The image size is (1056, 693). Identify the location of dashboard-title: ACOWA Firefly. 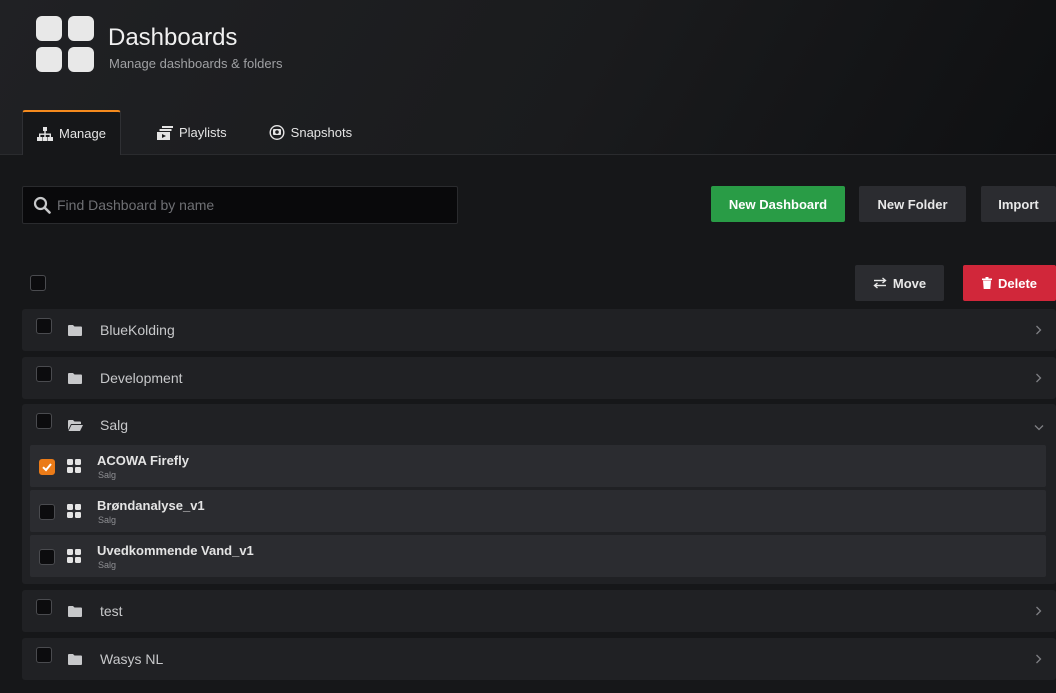
(143, 460).